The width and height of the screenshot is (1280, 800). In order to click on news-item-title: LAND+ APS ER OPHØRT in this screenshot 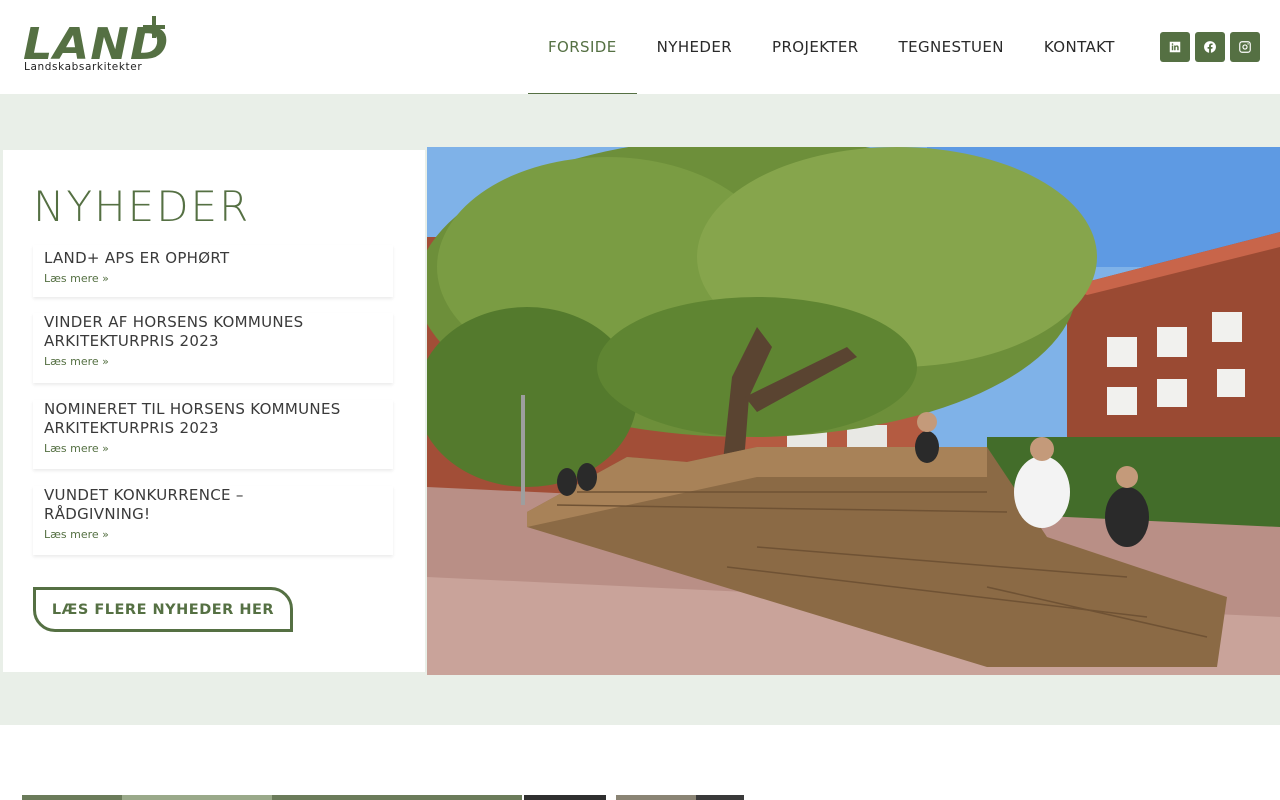, I will do `click(136, 258)`.